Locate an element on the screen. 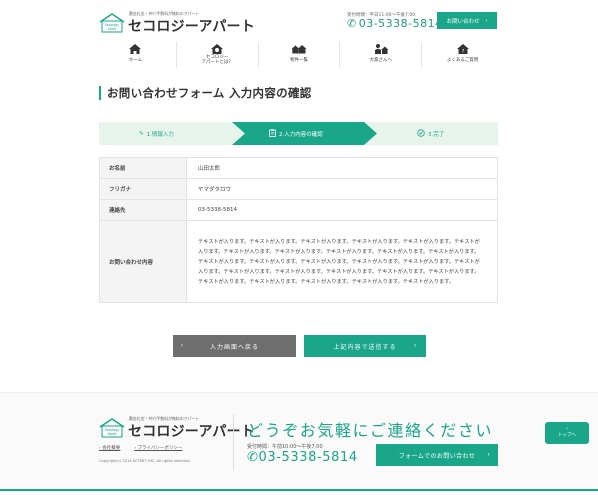 The width and height of the screenshot is (598, 495). footer-catchphrase: どうぞお気軽にご連絡ください is located at coordinates (370, 430).